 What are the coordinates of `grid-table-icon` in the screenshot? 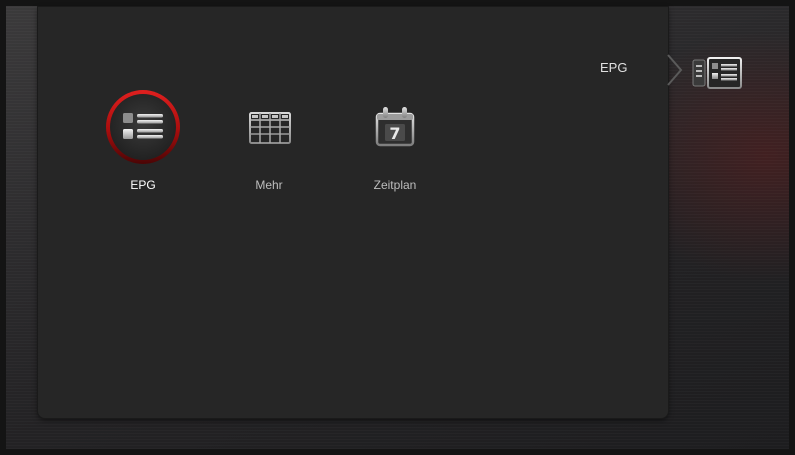 It's located at (269, 127).